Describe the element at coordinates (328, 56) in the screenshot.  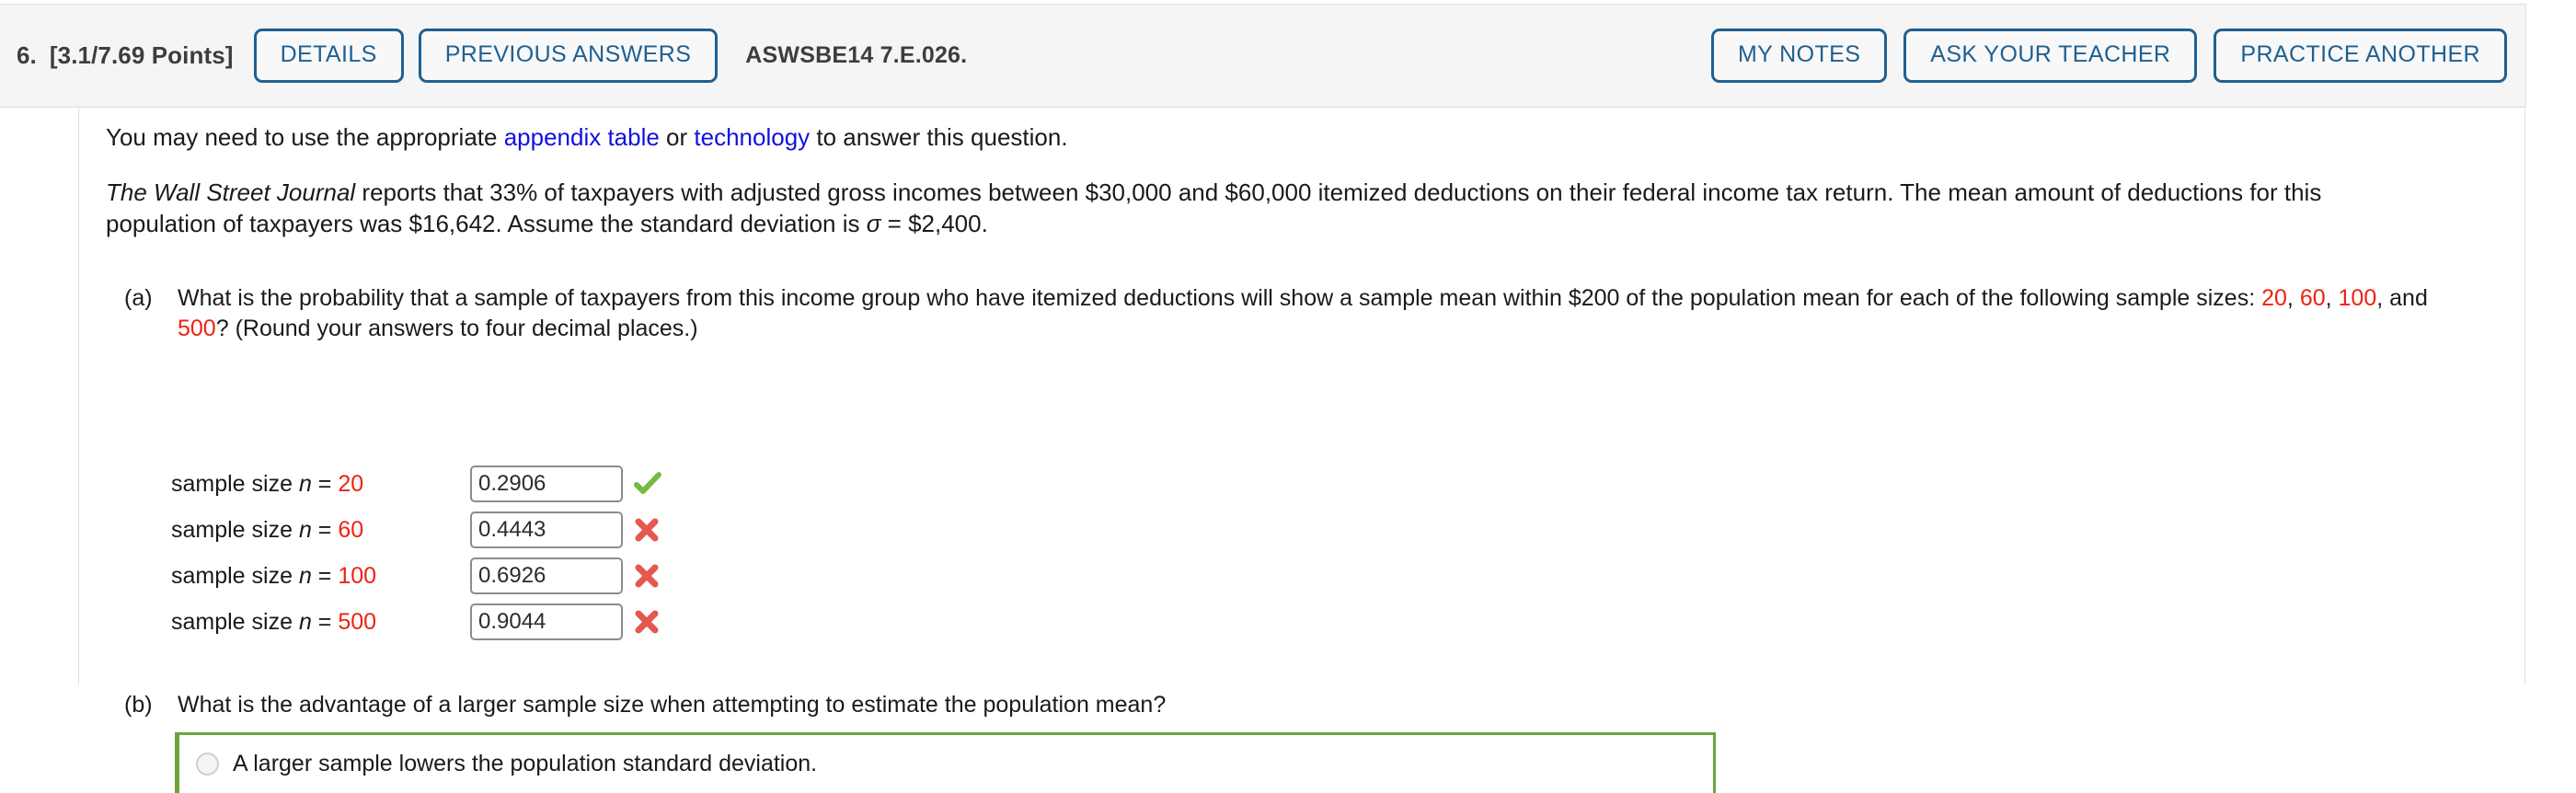
I see `details-button: DETAILS` at that location.